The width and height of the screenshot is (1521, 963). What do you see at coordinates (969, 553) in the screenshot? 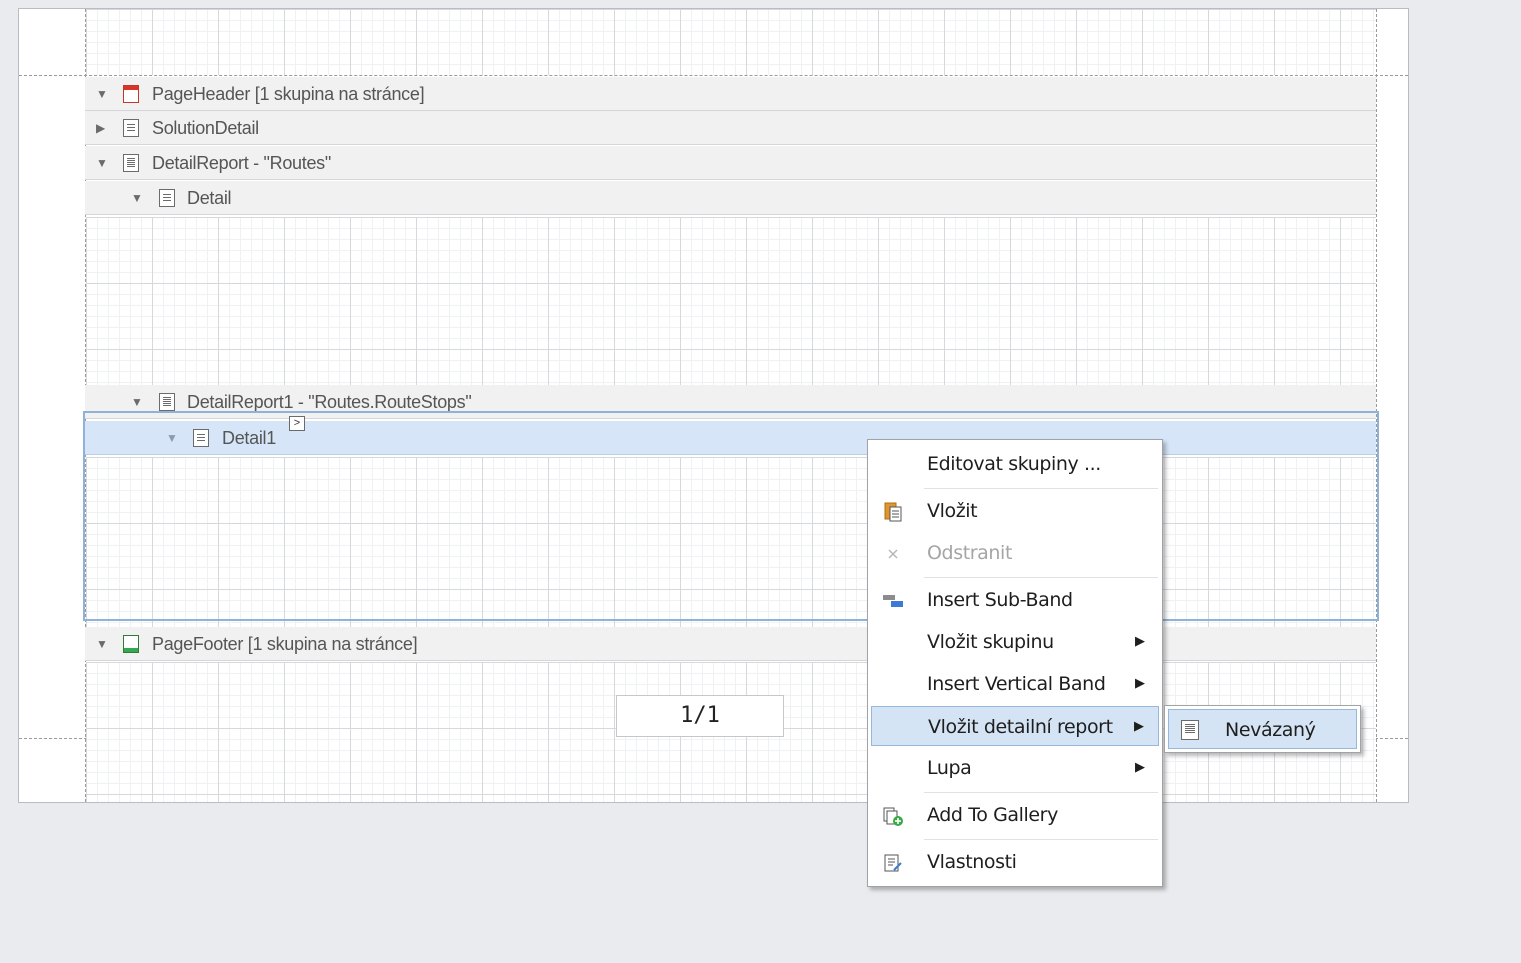
I see `menu-item-label: Odstranit` at bounding box center [969, 553].